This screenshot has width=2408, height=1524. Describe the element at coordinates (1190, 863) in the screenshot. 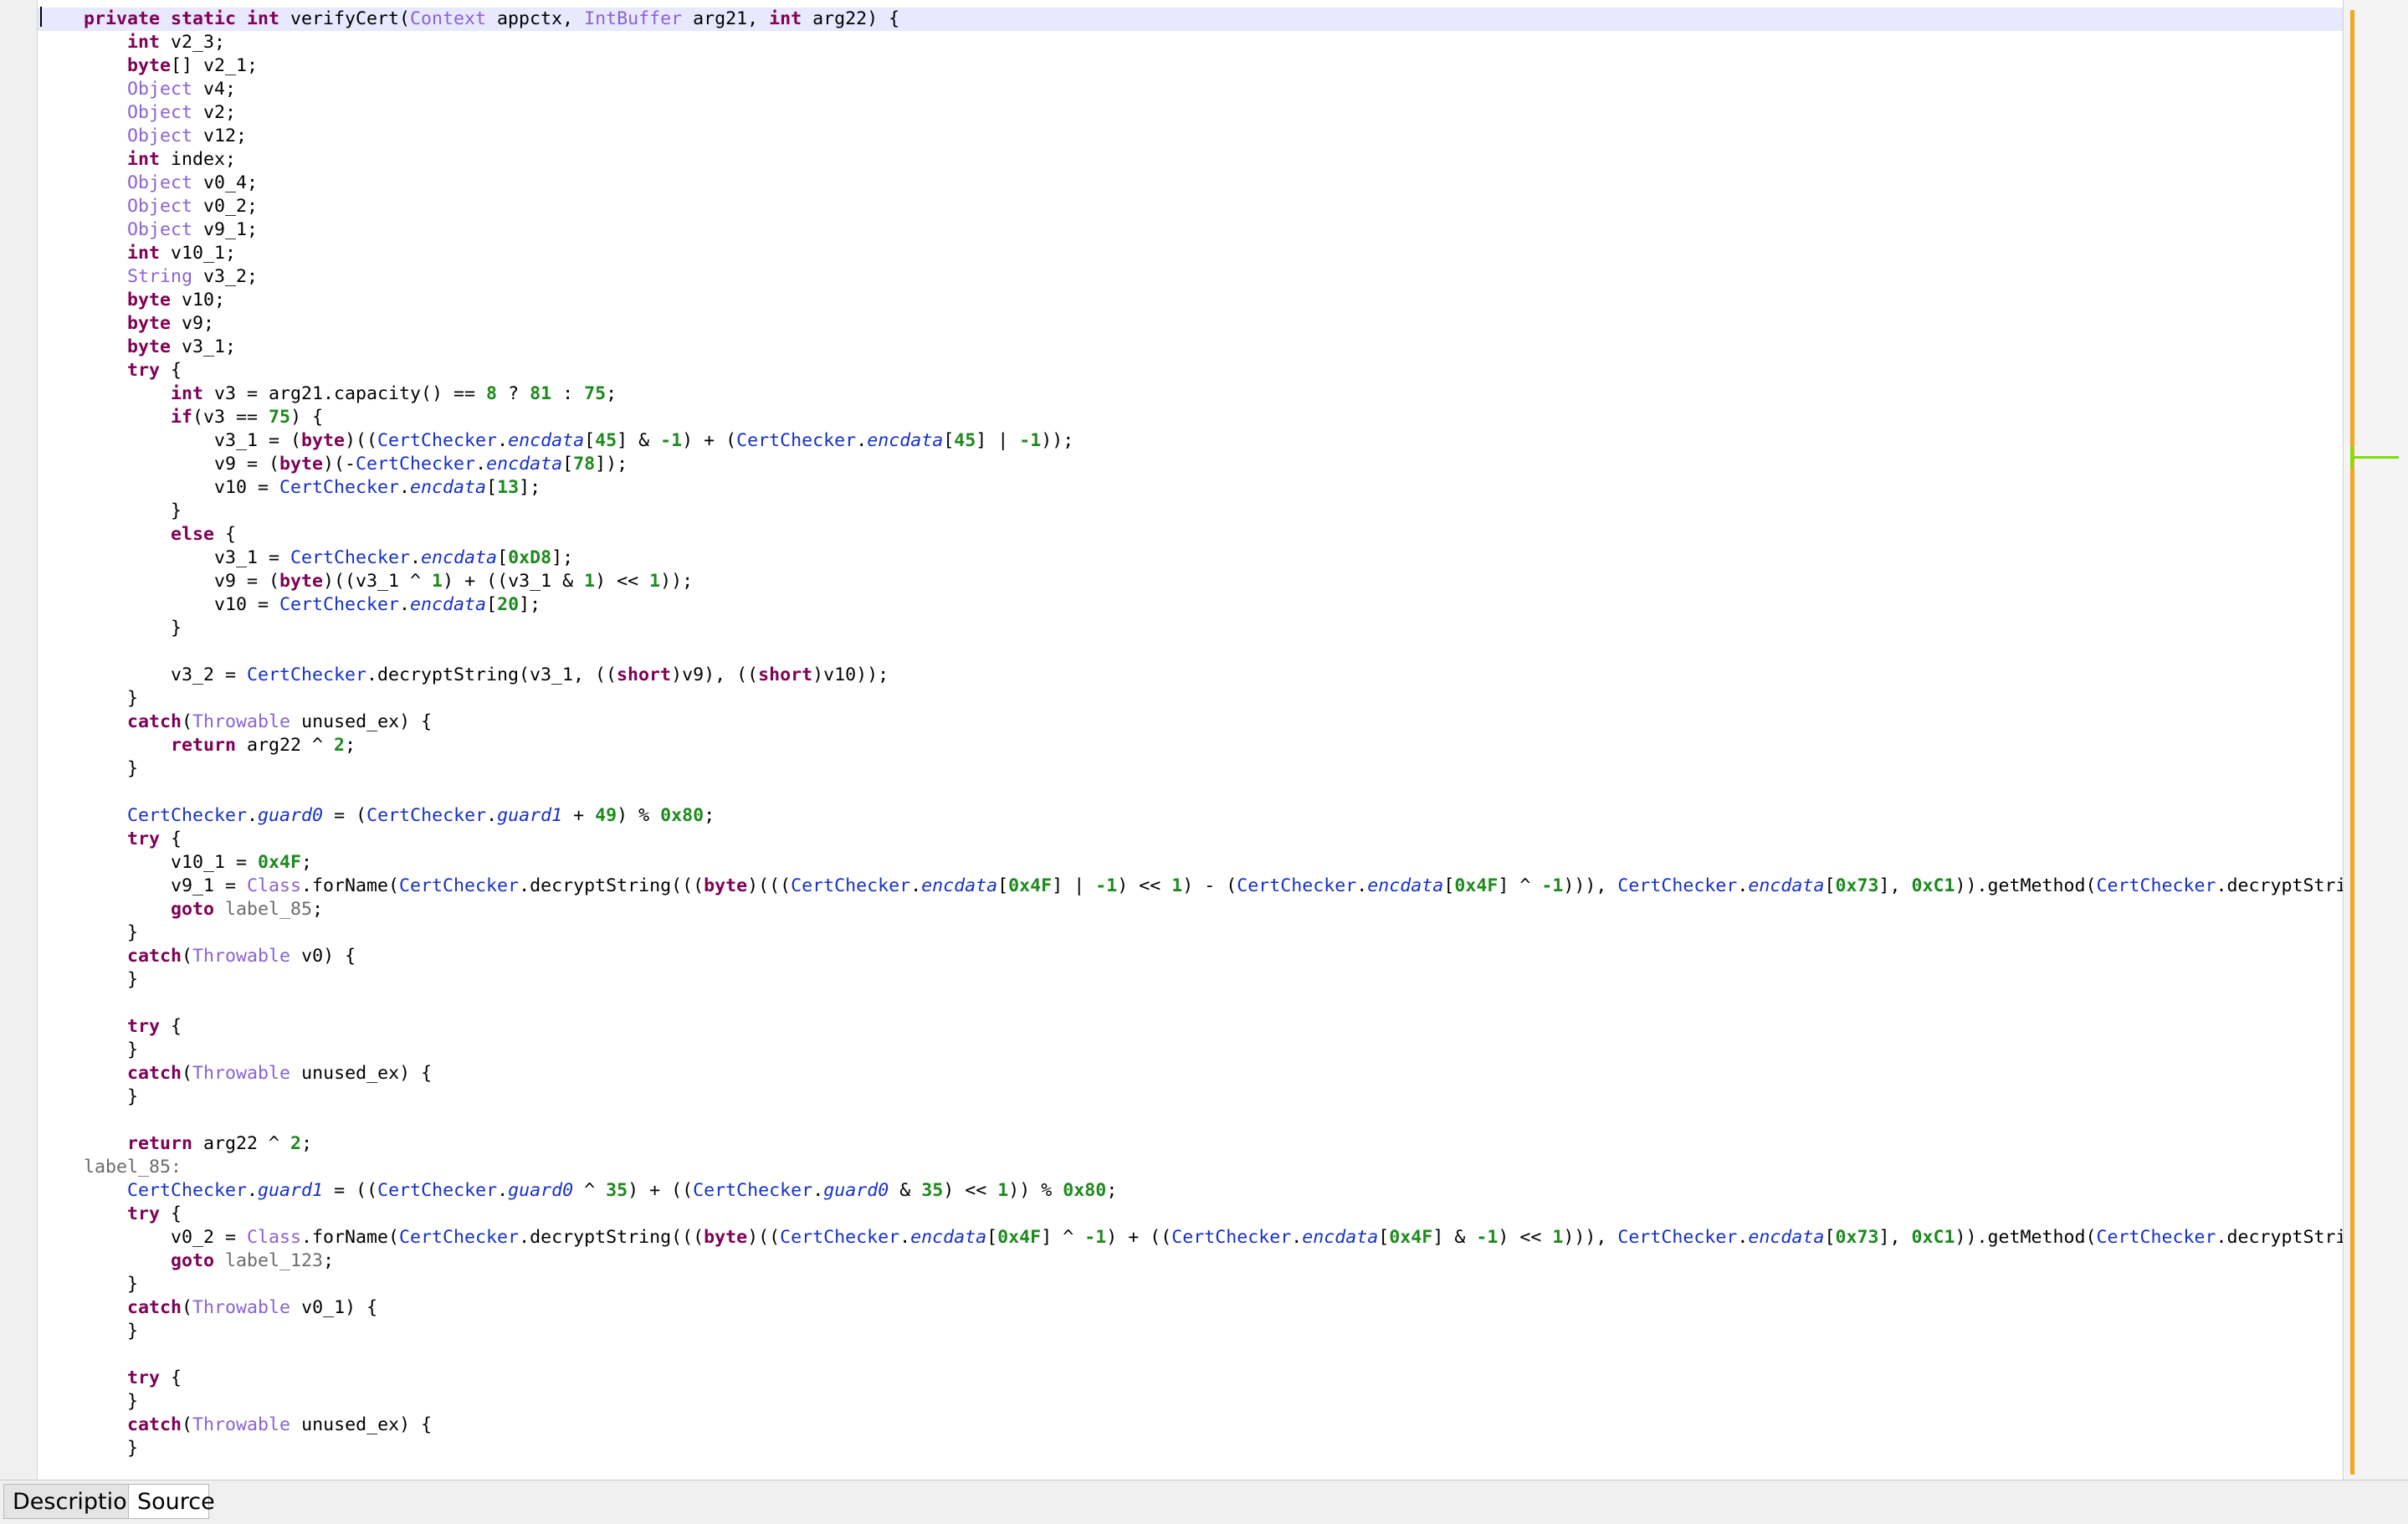

I see `code-line: v10_1 = 0x4F;` at that location.